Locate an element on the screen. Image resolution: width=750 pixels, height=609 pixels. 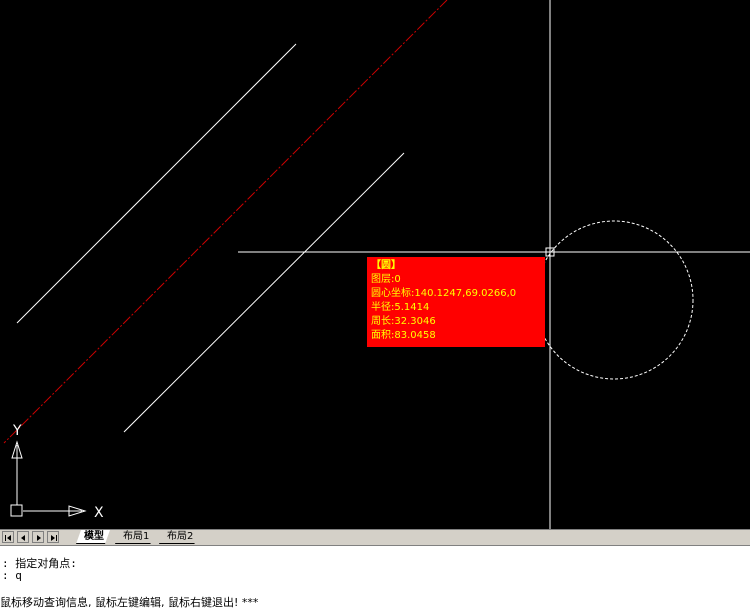
tooltip-perimeter: 周长:32.3046 is located at coordinates (403, 321).